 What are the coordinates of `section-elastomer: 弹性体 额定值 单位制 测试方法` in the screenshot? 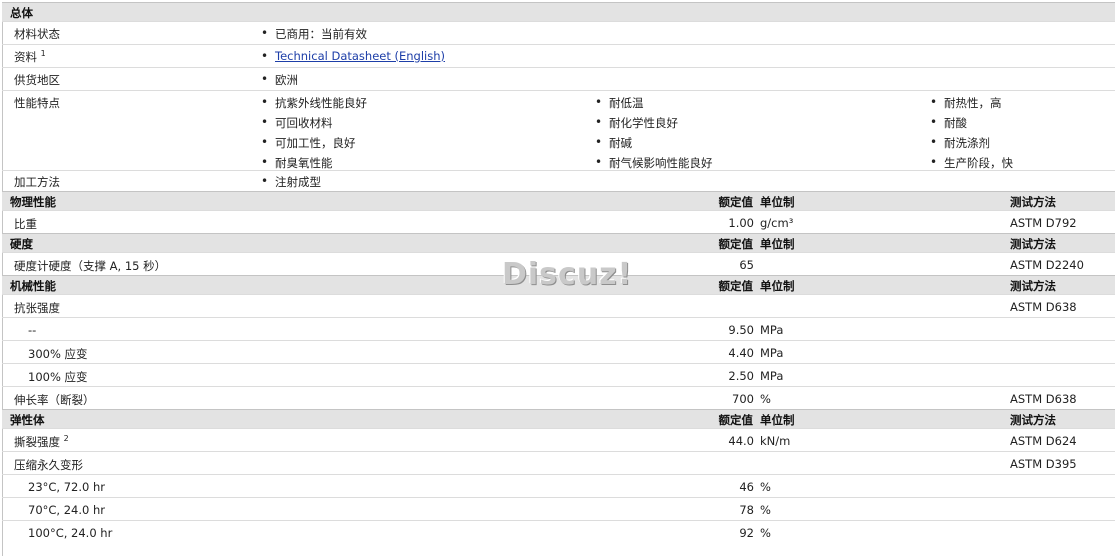 It's located at (558, 418).